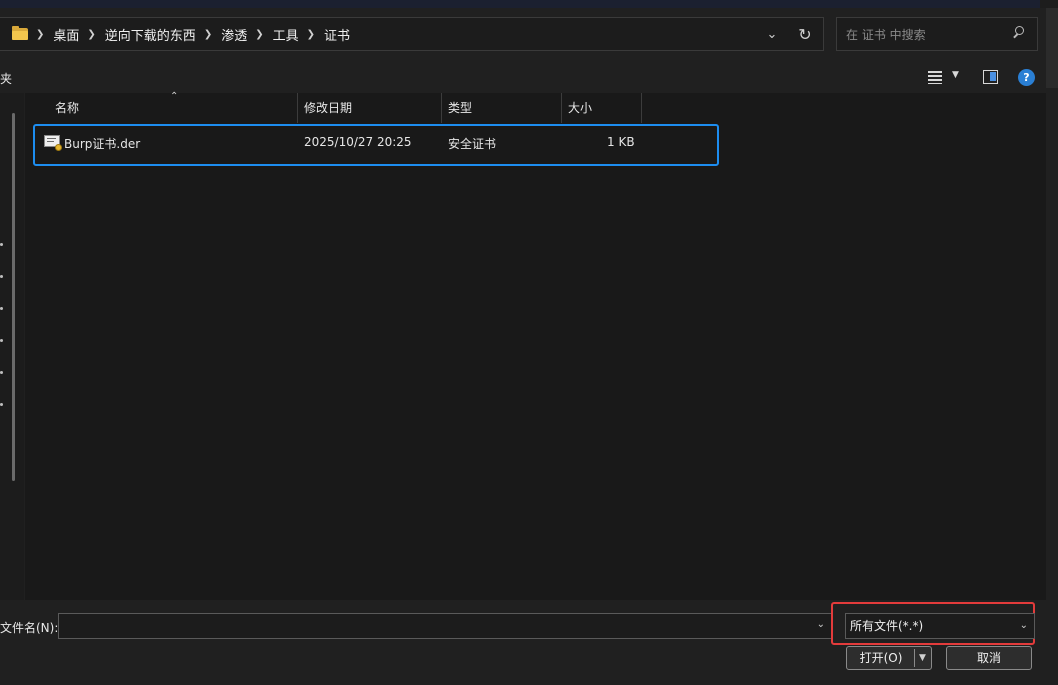 This screenshot has height=685, width=1058. Describe the element at coordinates (805, 34) in the screenshot. I see `refresh-icon: ↻` at that location.